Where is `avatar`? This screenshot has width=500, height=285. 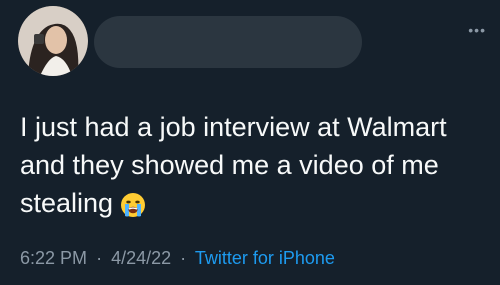
avatar is located at coordinates (53, 41).